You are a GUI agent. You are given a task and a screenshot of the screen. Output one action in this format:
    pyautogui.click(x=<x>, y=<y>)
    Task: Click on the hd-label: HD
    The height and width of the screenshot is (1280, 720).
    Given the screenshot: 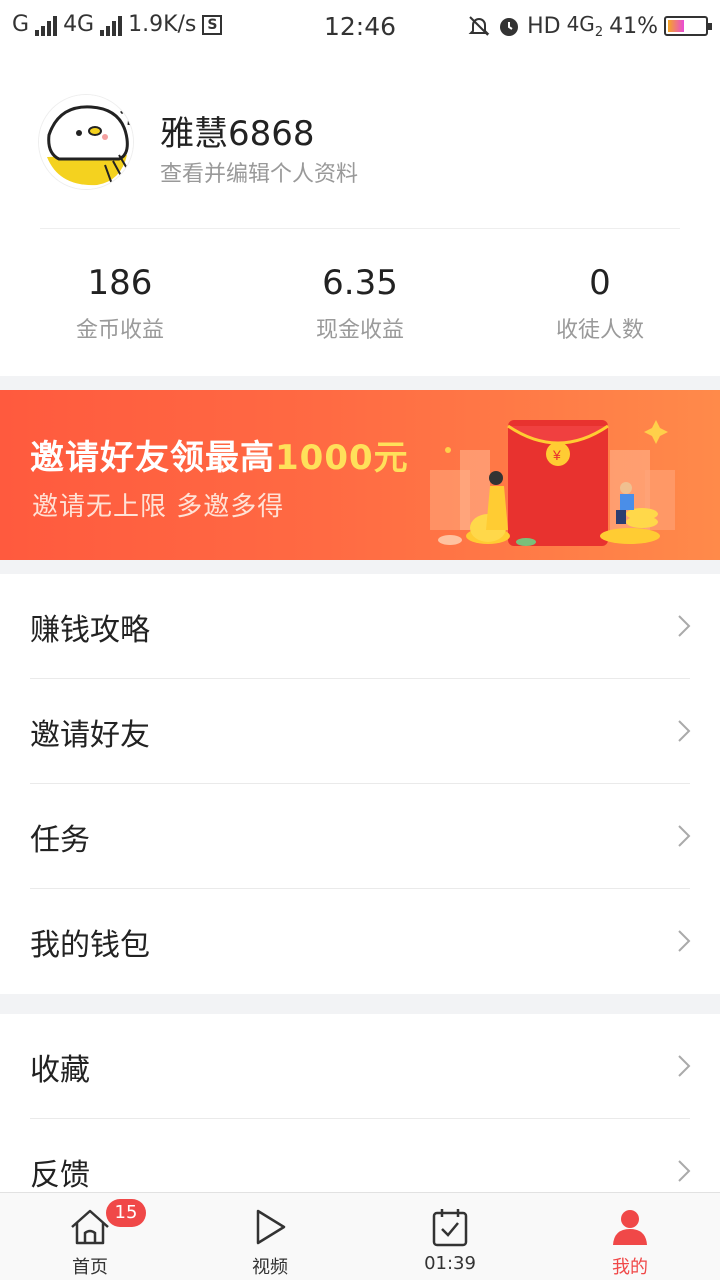 What is the action you would take?
    pyautogui.click(x=544, y=26)
    